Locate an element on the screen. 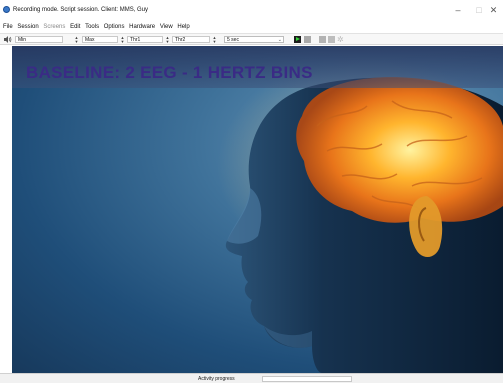 The image size is (503, 383). thr1-field: Thr1 is located at coordinates (145, 39).